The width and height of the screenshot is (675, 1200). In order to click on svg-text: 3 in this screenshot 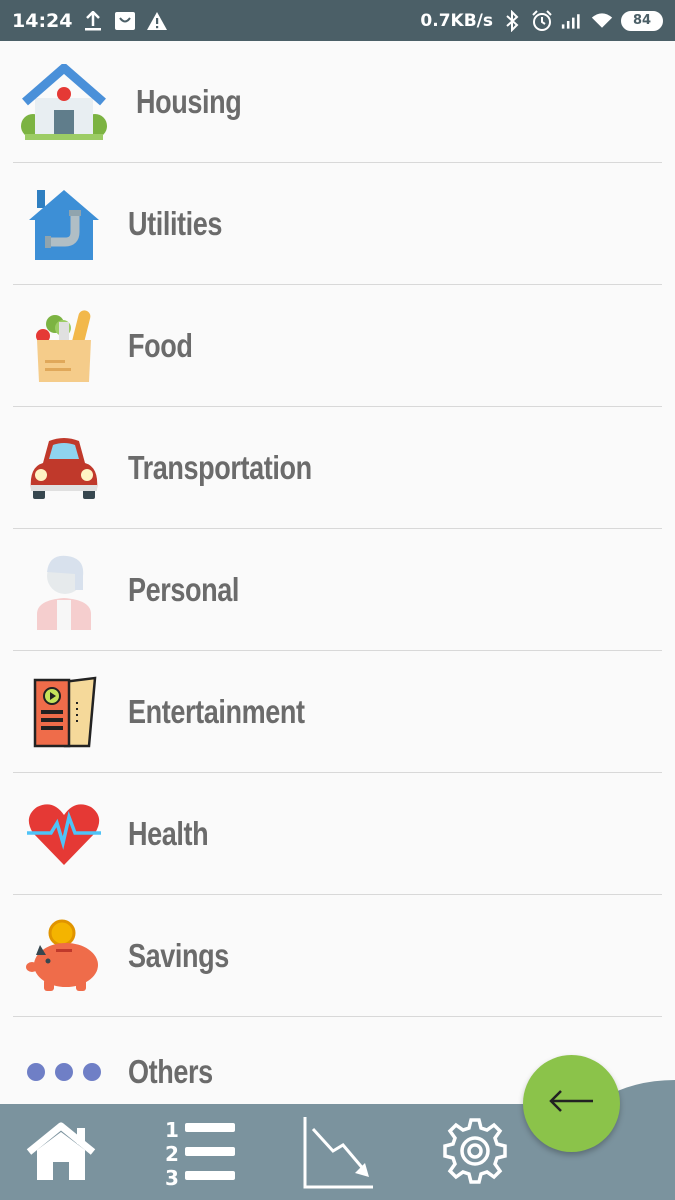, I will do `click(172, 1176)`.